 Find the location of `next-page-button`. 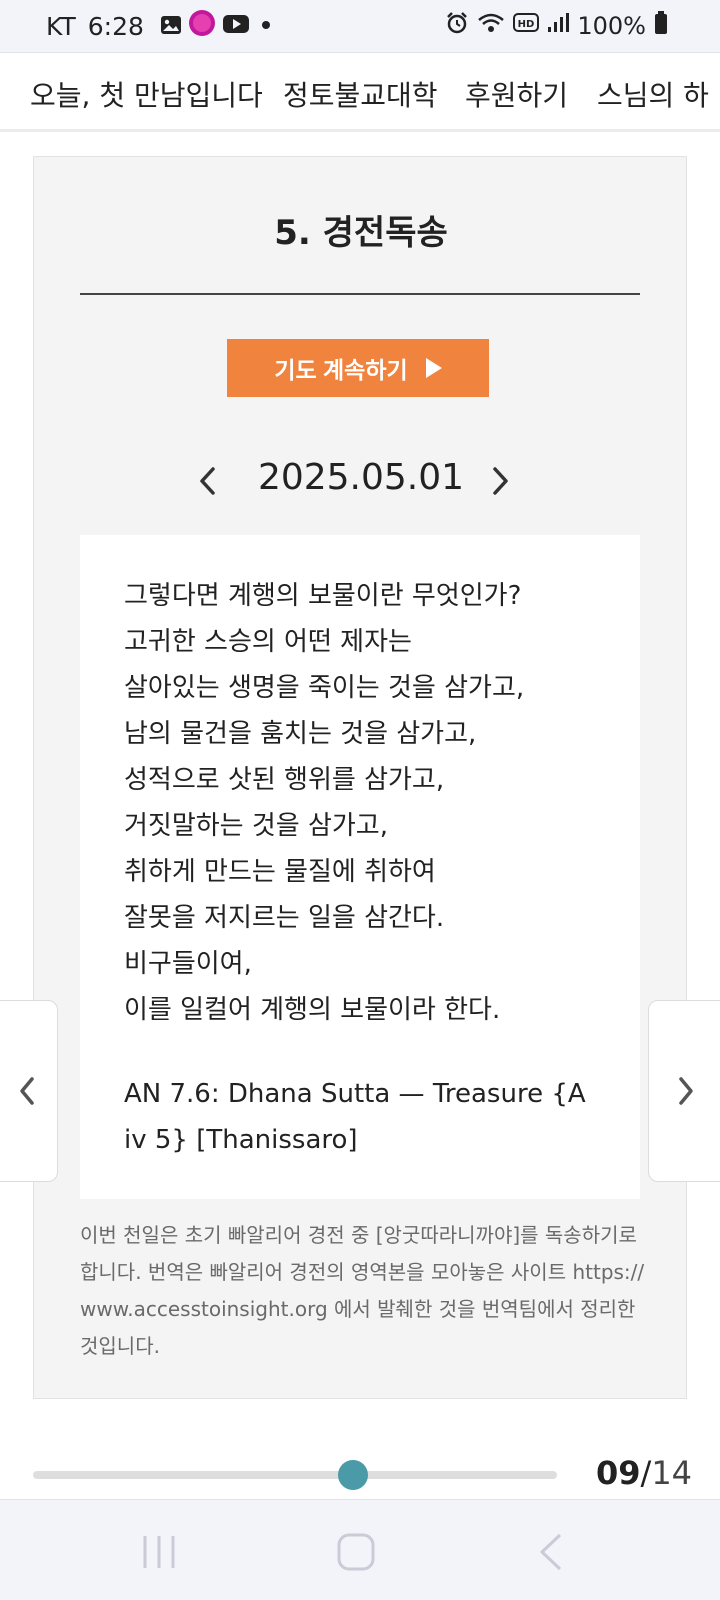

next-page-button is located at coordinates (684, 1091).